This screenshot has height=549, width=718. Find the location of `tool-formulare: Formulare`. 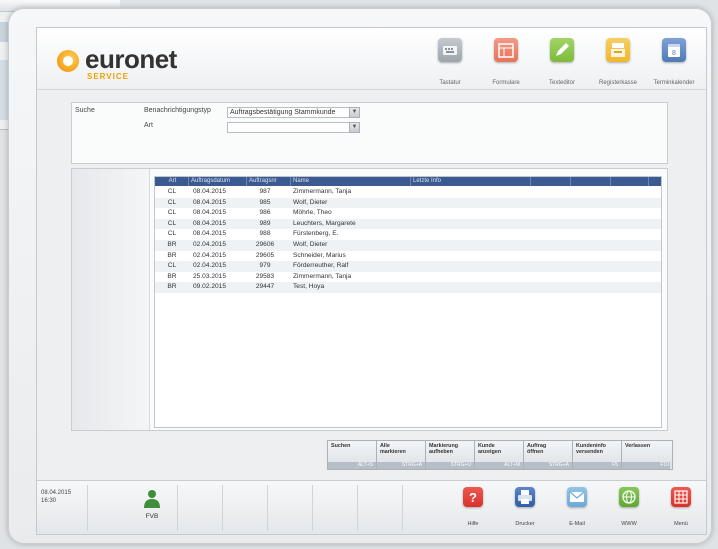

tool-formulare: Formulare is located at coordinates (506, 62).